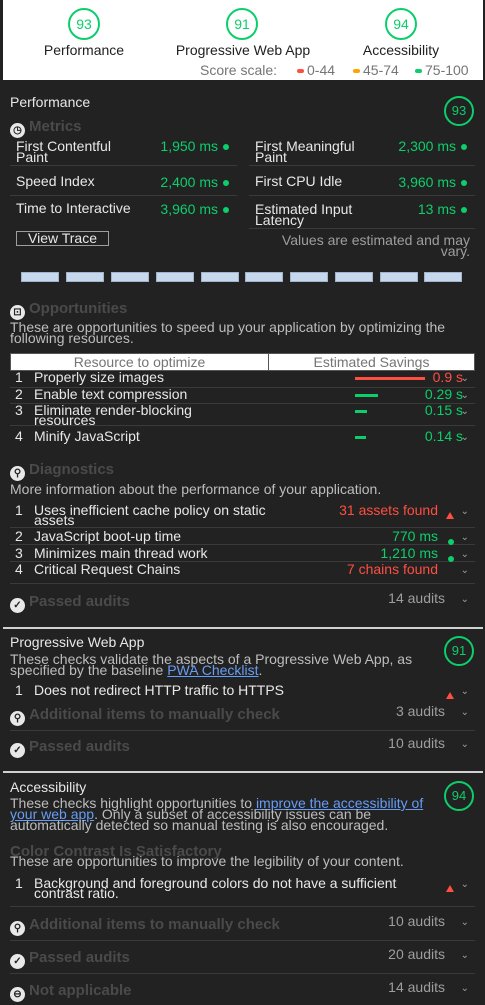 Image resolution: width=485 pixels, height=1005 pixels. What do you see at coordinates (123, 210) in the screenshot?
I see `metric-time-to-interactive: Time to Interactive 3,960 ms` at bounding box center [123, 210].